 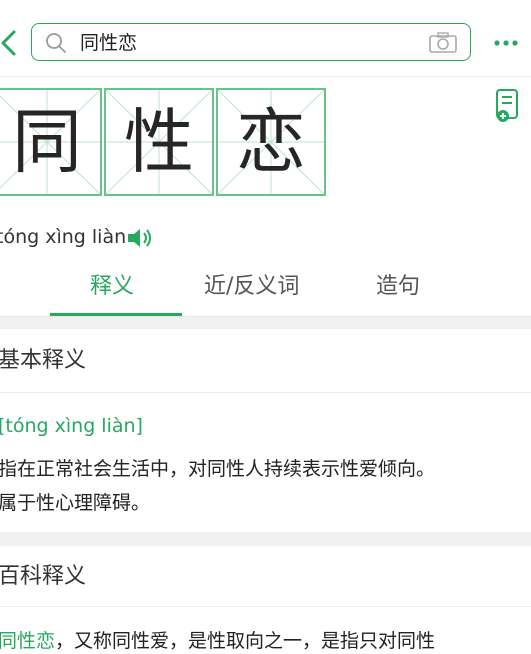 I want to click on char-box: 同, so click(x=51, y=142).